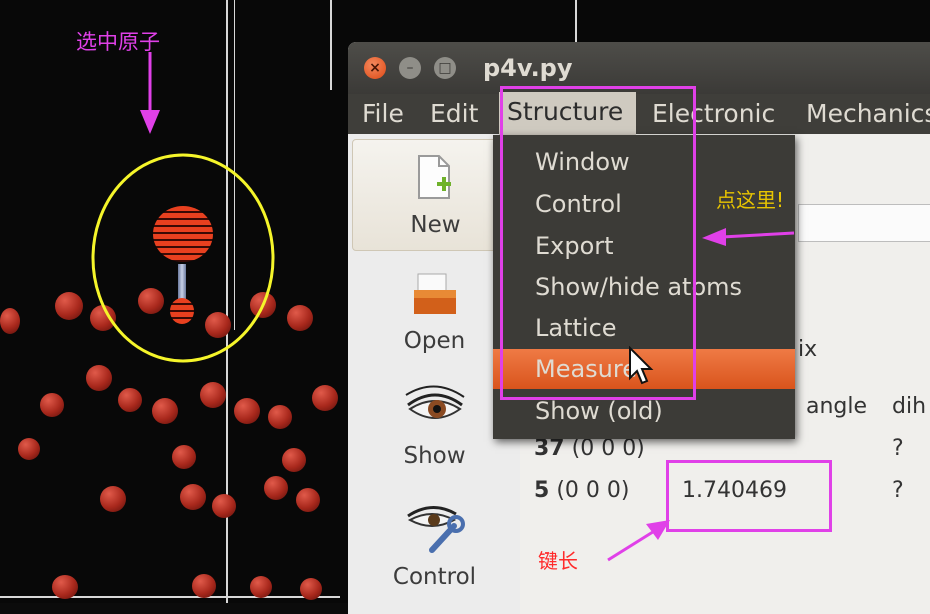 The width and height of the screenshot is (930, 614). I want to click on control-button: Control, so click(434, 551).